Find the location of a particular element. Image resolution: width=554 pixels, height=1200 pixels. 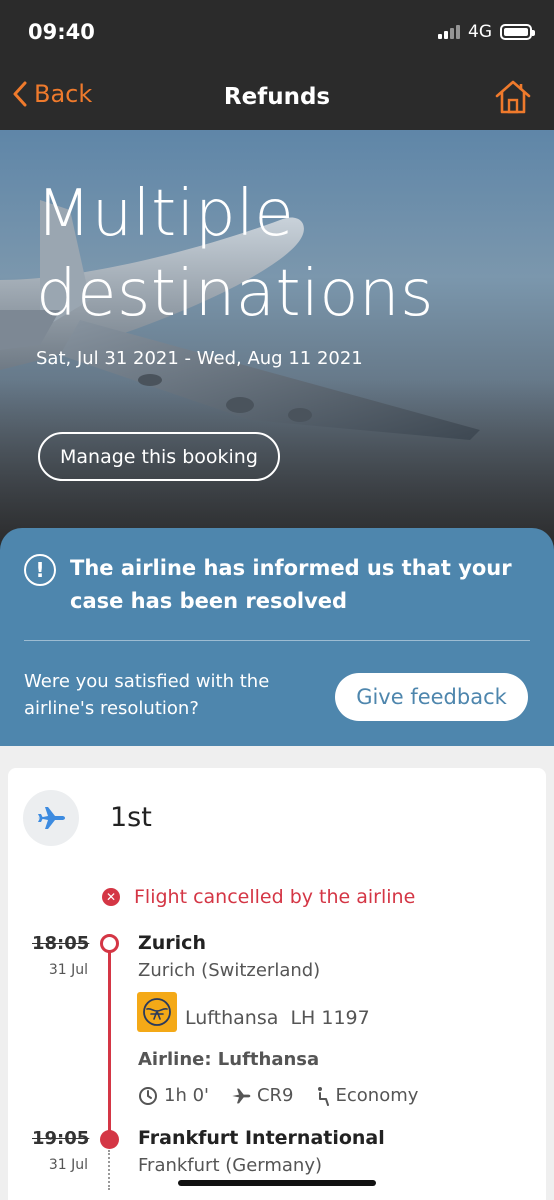

cabin-class: Economy is located at coordinates (377, 1095).